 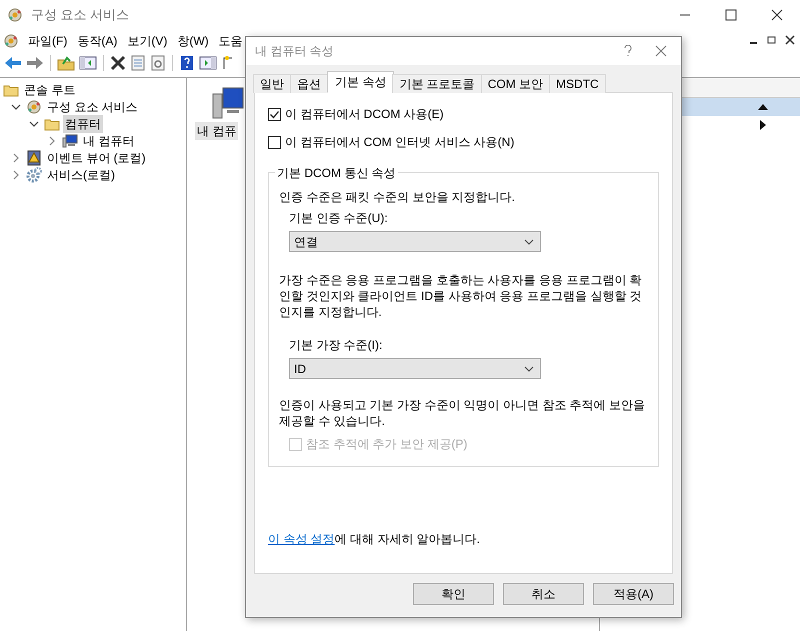 I want to click on properties-icon, so click(x=138, y=63).